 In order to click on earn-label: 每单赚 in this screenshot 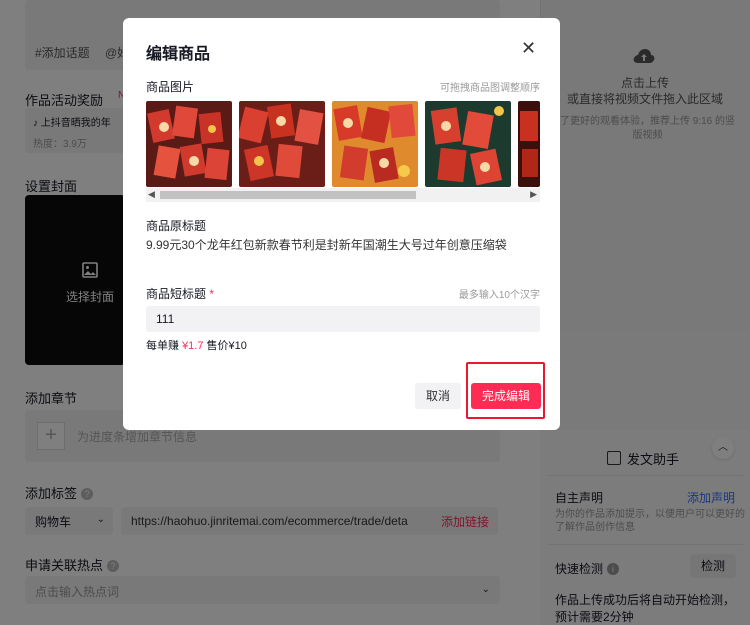, I will do `click(162, 346)`.